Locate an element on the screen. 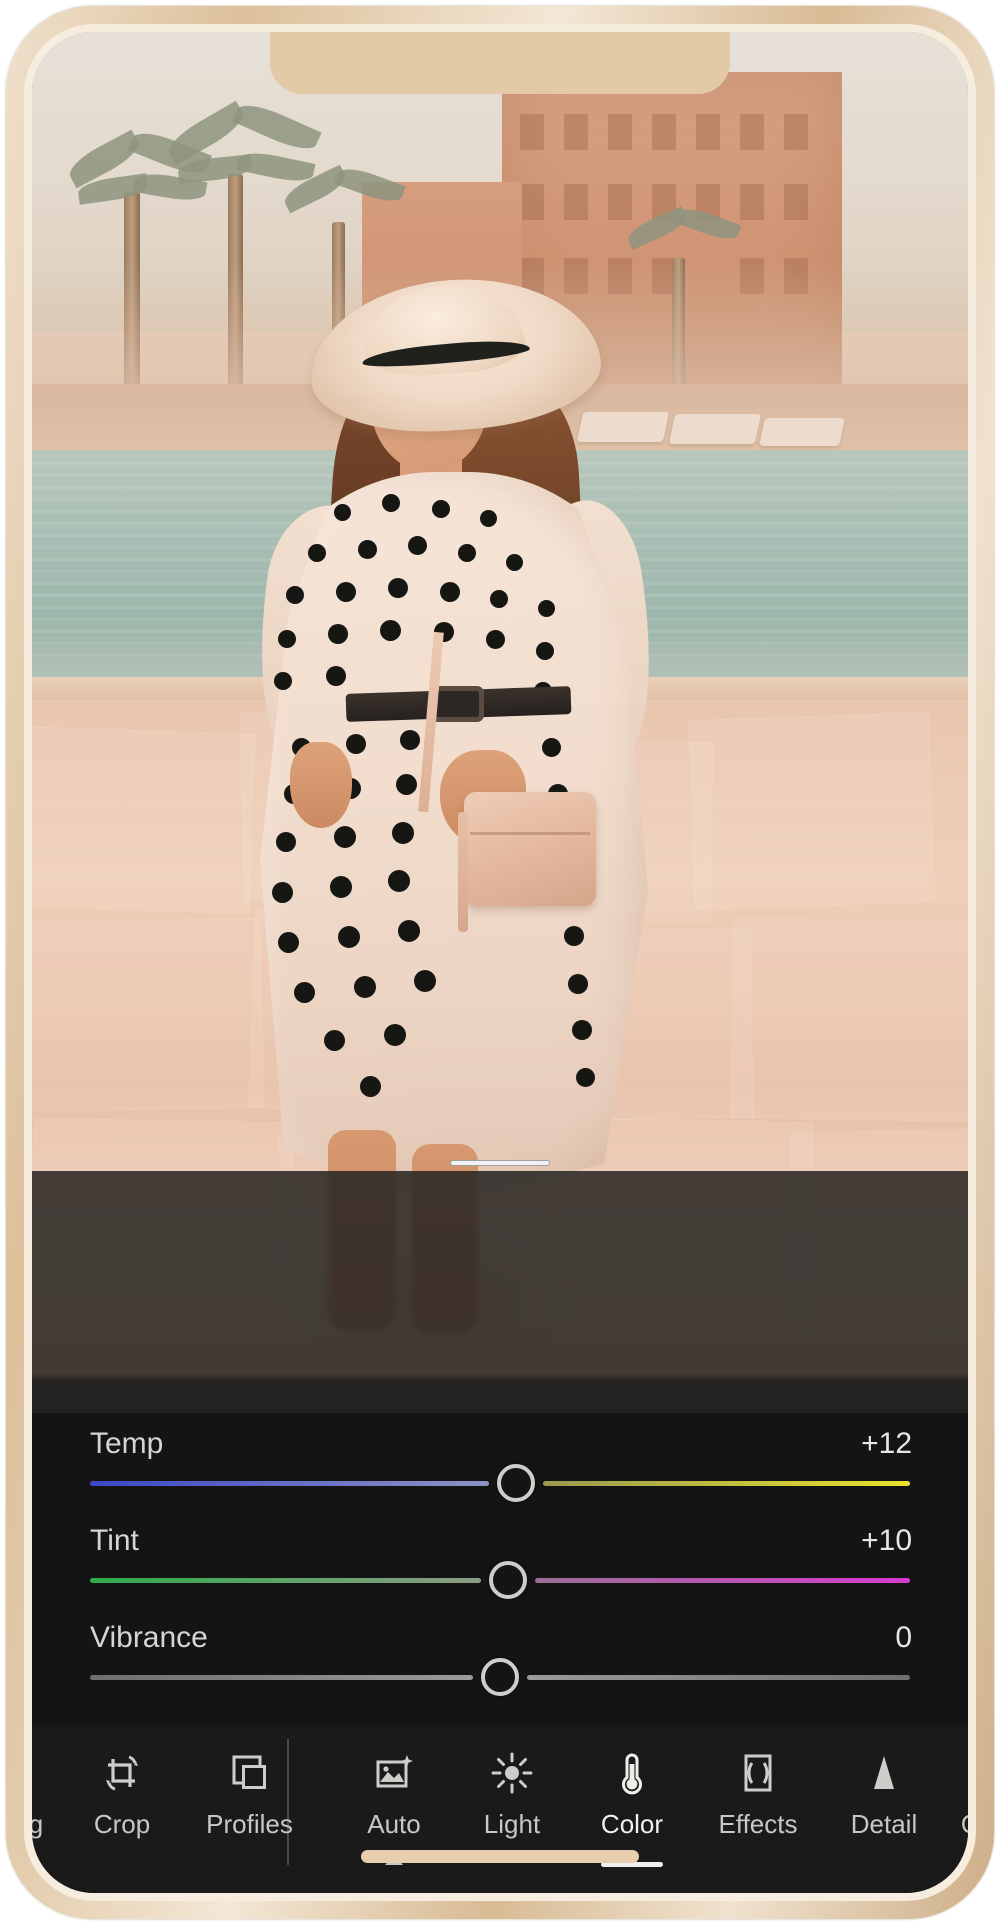 The width and height of the screenshot is (1000, 1925). slider-temp-value: +12 is located at coordinates (886, 1443).